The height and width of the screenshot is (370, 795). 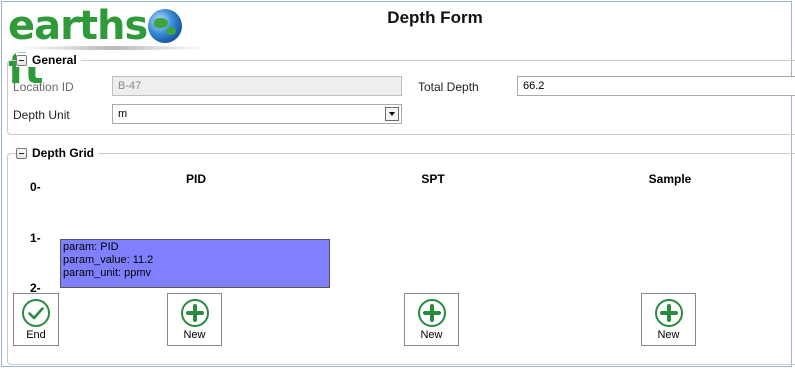 I want to click on depth-unit-label: Depth Unit, so click(x=41, y=115).